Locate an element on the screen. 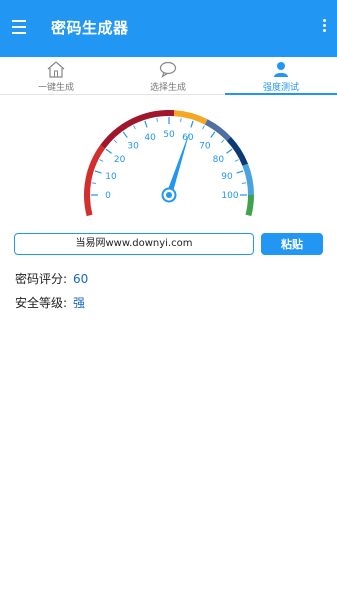 Image resolution: width=337 pixels, height=600 pixels. tab-select-generate: 选择生成 is located at coordinates (168, 75).